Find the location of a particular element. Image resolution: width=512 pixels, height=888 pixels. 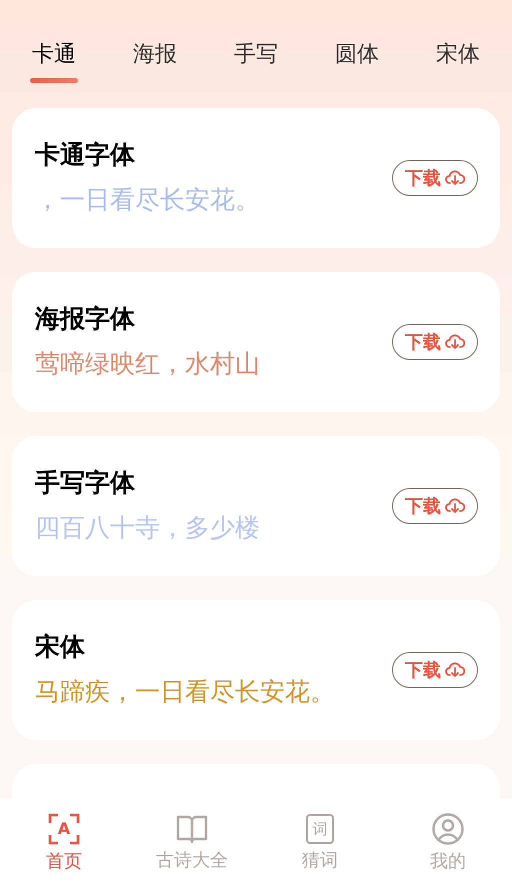

font-name: 海报字体 is located at coordinates (85, 319).